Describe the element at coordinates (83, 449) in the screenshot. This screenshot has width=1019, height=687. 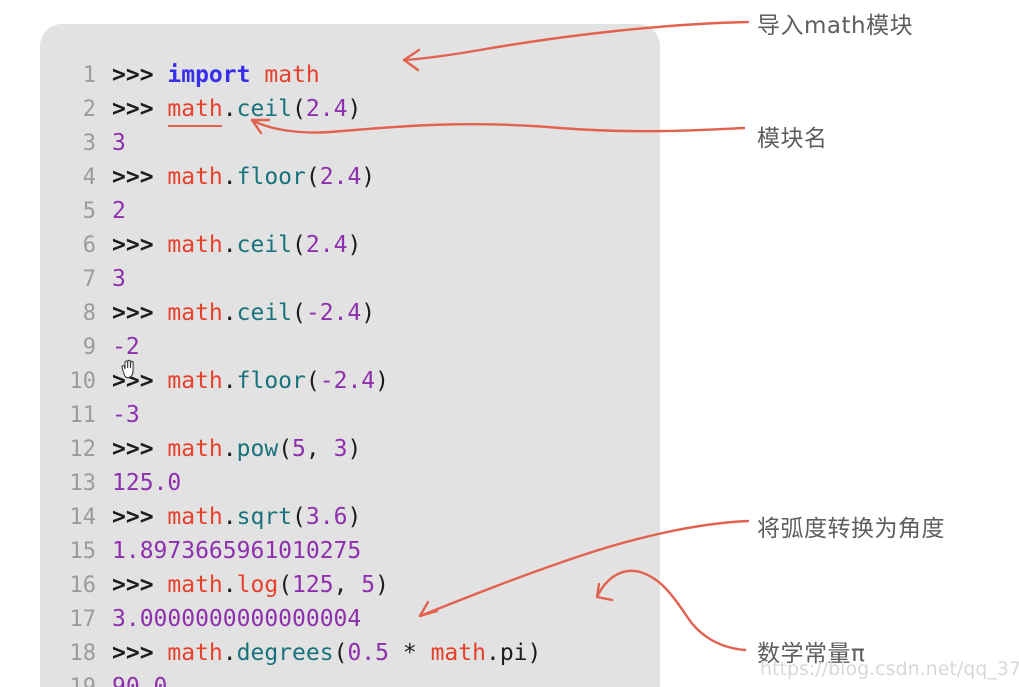
I see `line-number: 12` at that location.